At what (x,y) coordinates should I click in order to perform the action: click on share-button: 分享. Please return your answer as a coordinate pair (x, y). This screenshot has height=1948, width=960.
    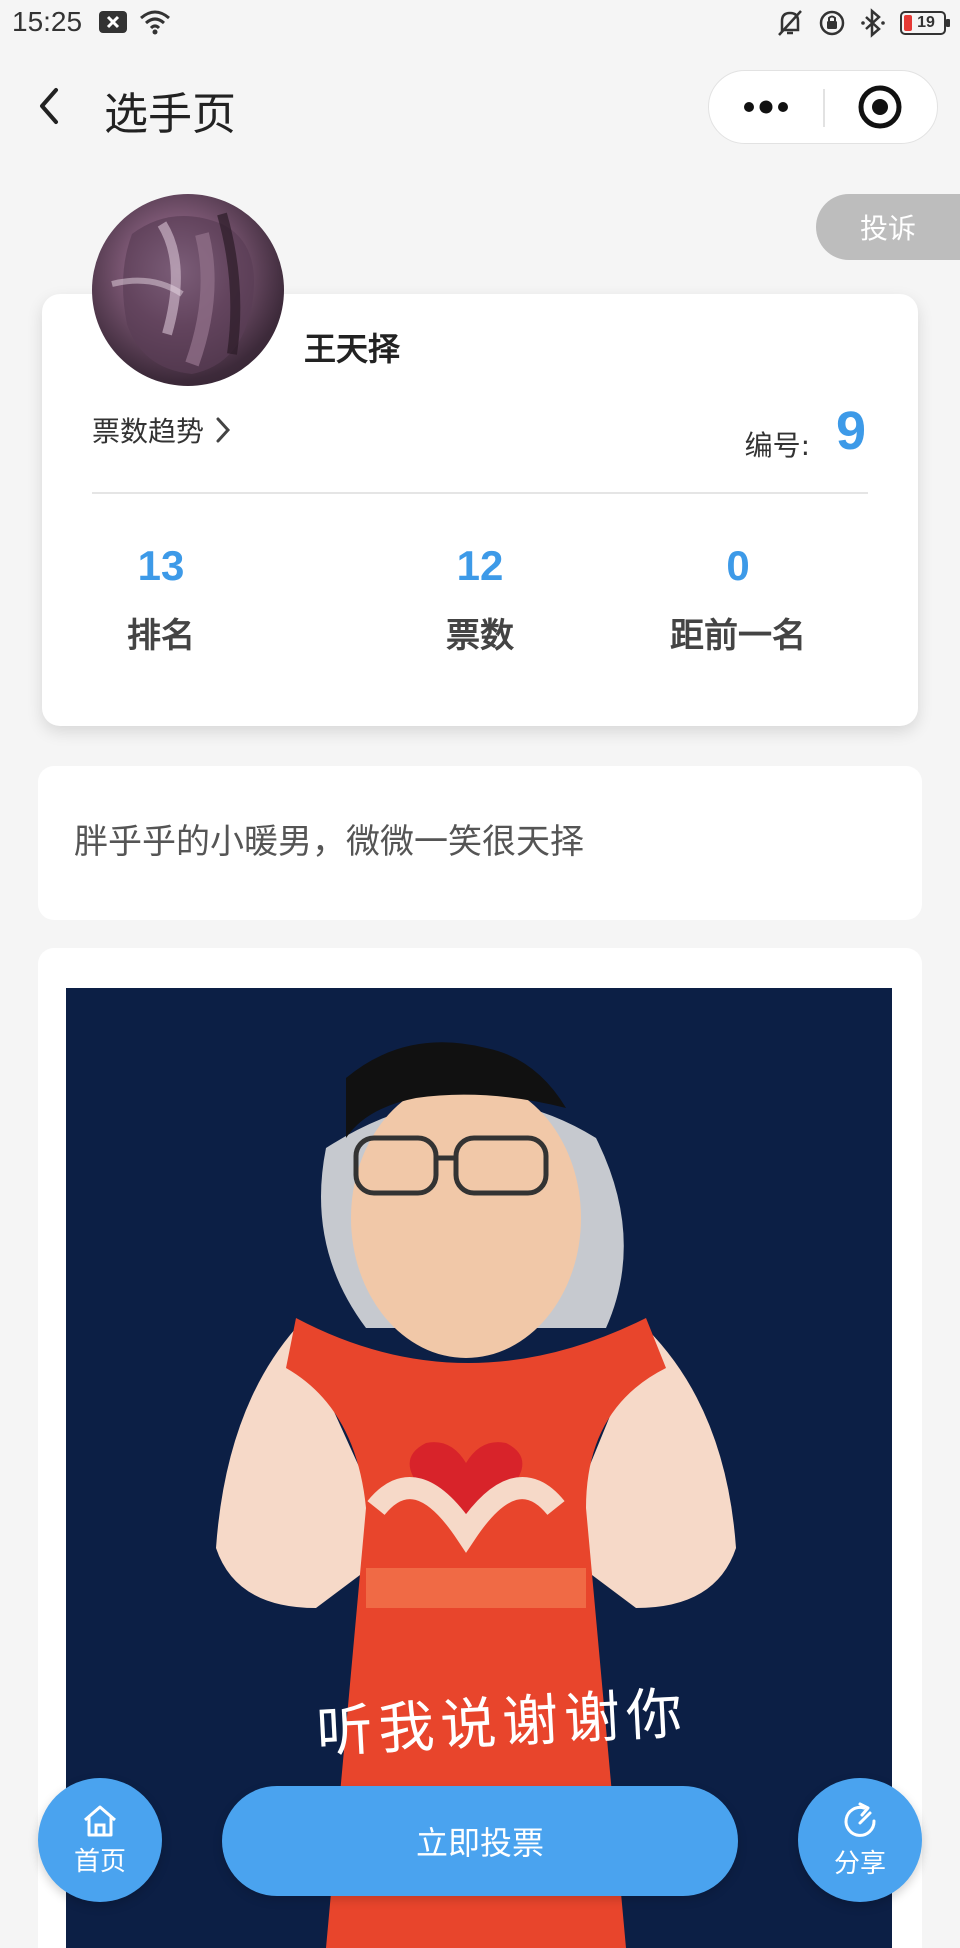
    Looking at the image, I should click on (860, 1840).